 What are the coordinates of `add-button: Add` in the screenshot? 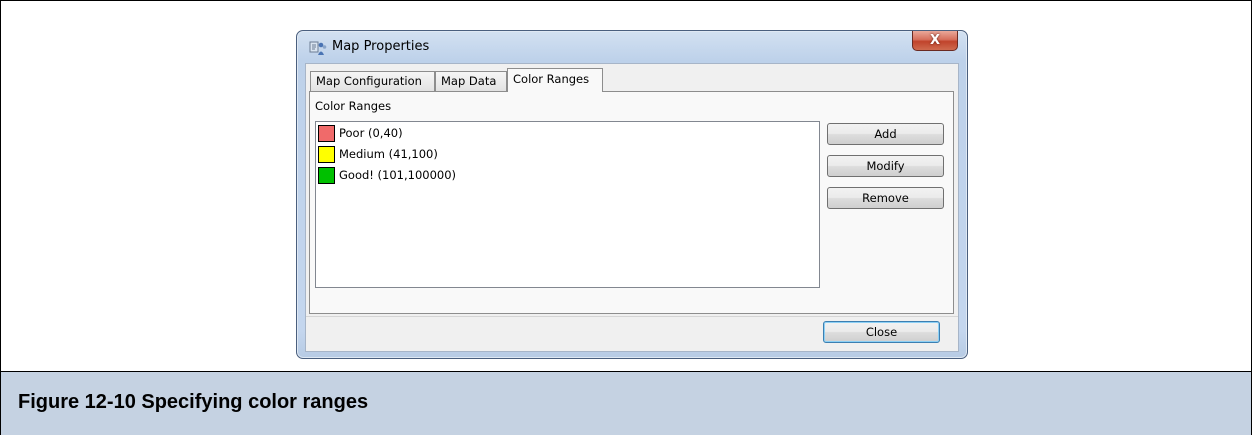 It's located at (885, 134).